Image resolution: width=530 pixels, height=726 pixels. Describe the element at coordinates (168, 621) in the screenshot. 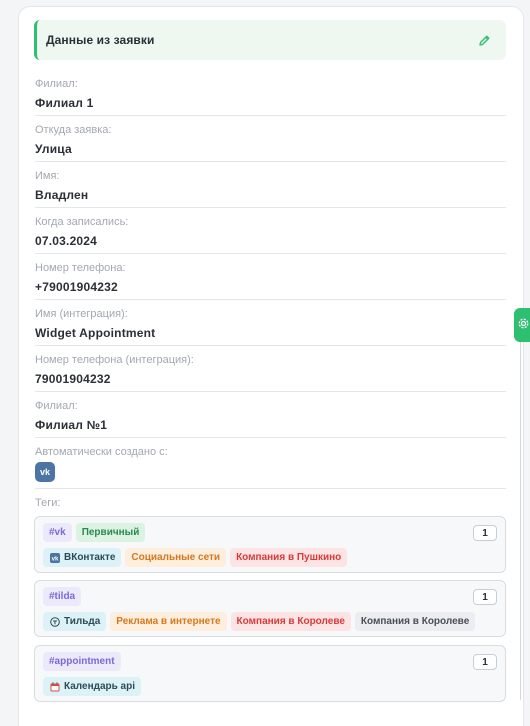

I see `channel-chip: Реклама в интернете` at that location.